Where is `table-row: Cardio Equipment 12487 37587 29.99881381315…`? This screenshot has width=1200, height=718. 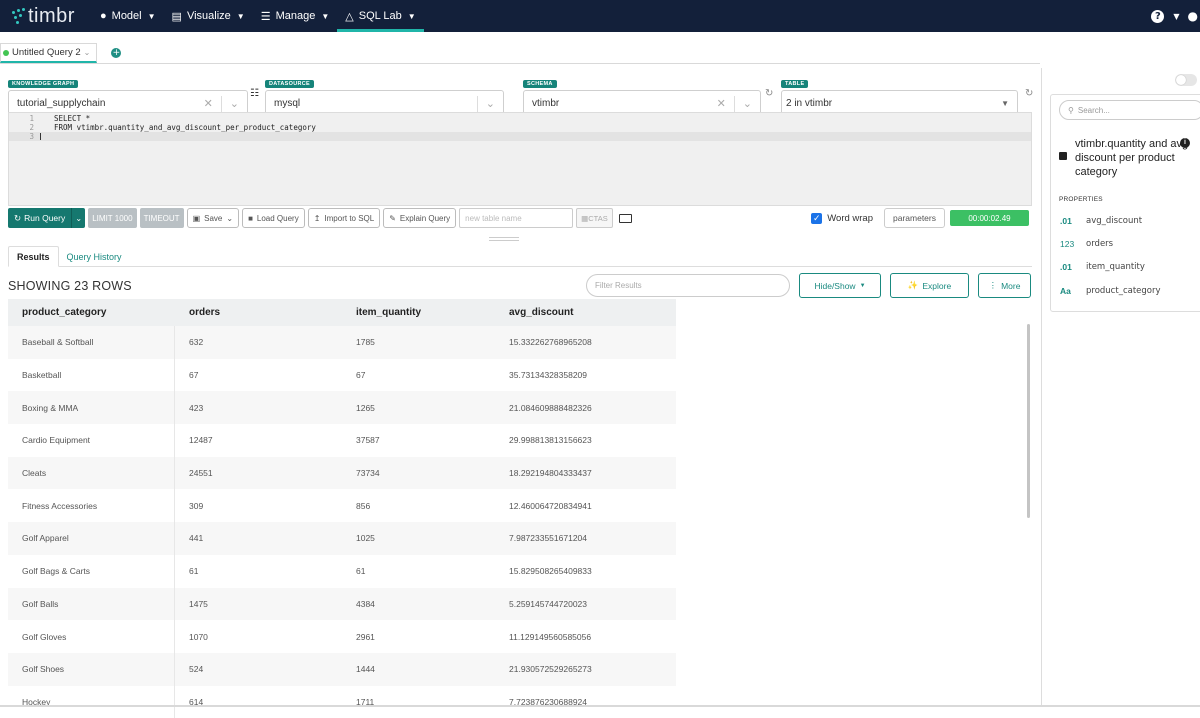
table-row: Cardio Equipment 12487 37587 29.99881381315… is located at coordinates (342, 440).